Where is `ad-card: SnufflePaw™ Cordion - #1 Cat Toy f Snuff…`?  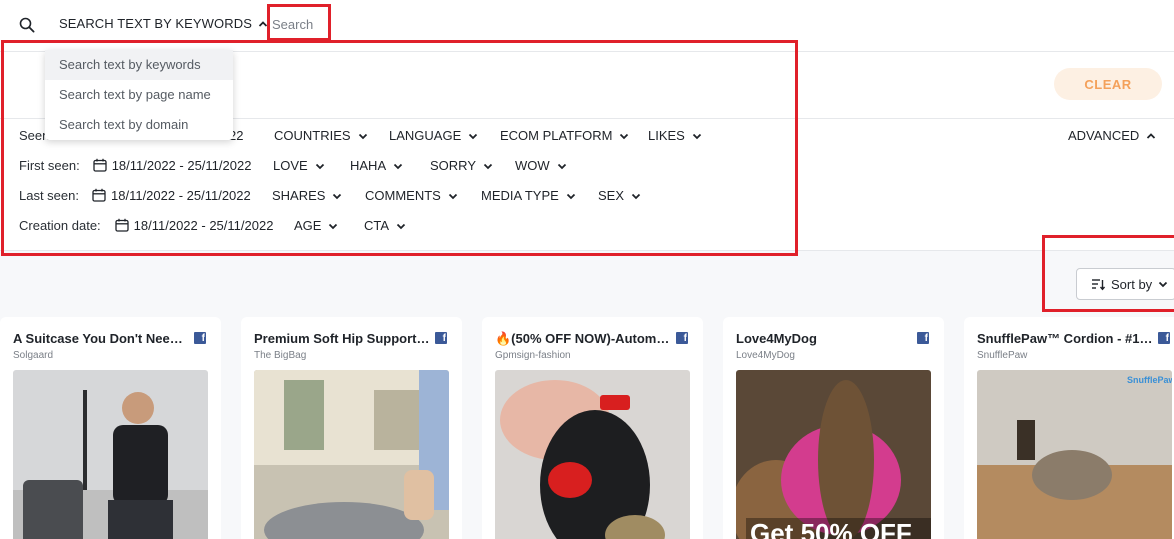 ad-card: SnufflePaw™ Cordion - #1 Cat Toy f Snuff… is located at coordinates (1069, 428).